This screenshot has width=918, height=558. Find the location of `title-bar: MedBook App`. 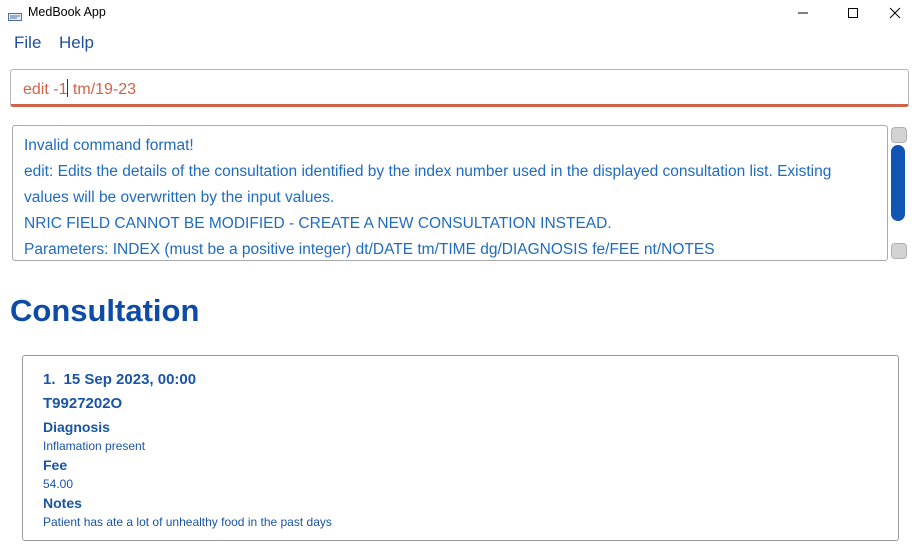

title-bar: MedBook App is located at coordinates (459, 13).